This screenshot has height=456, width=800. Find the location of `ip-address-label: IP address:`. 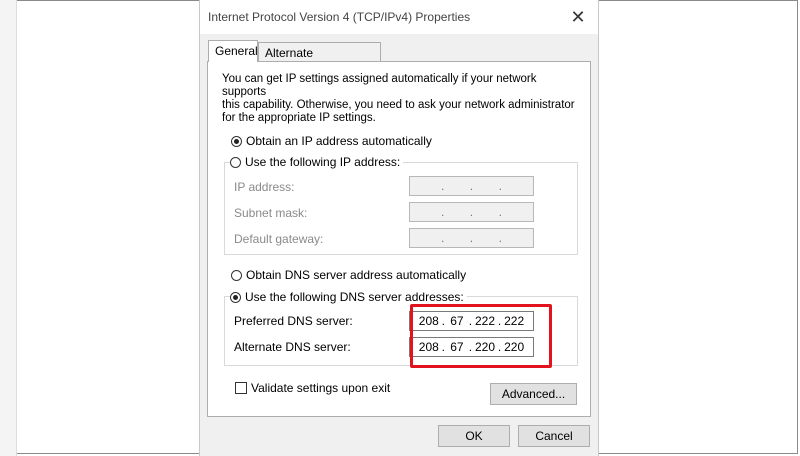

ip-address-label: IP address: is located at coordinates (264, 187).